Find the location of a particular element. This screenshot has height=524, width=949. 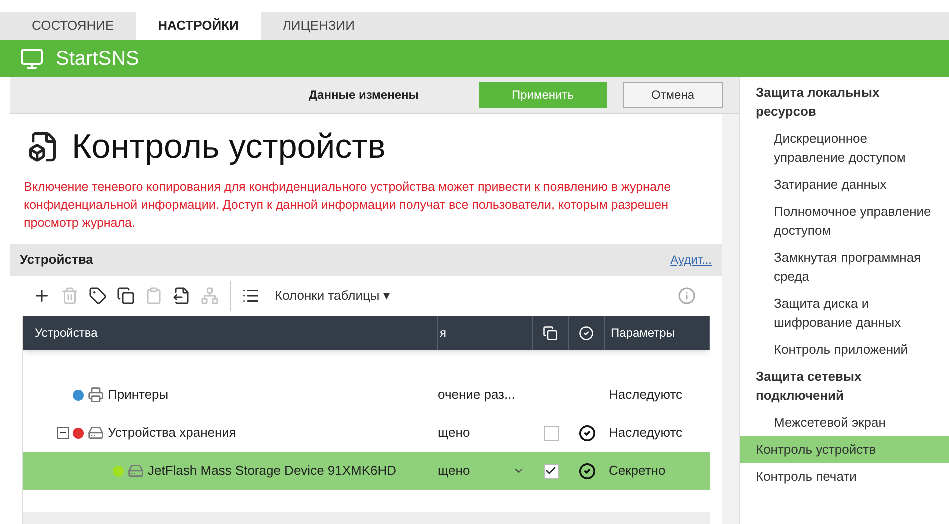

tab: НАСТРОЙКИ is located at coordinates (198, 26).